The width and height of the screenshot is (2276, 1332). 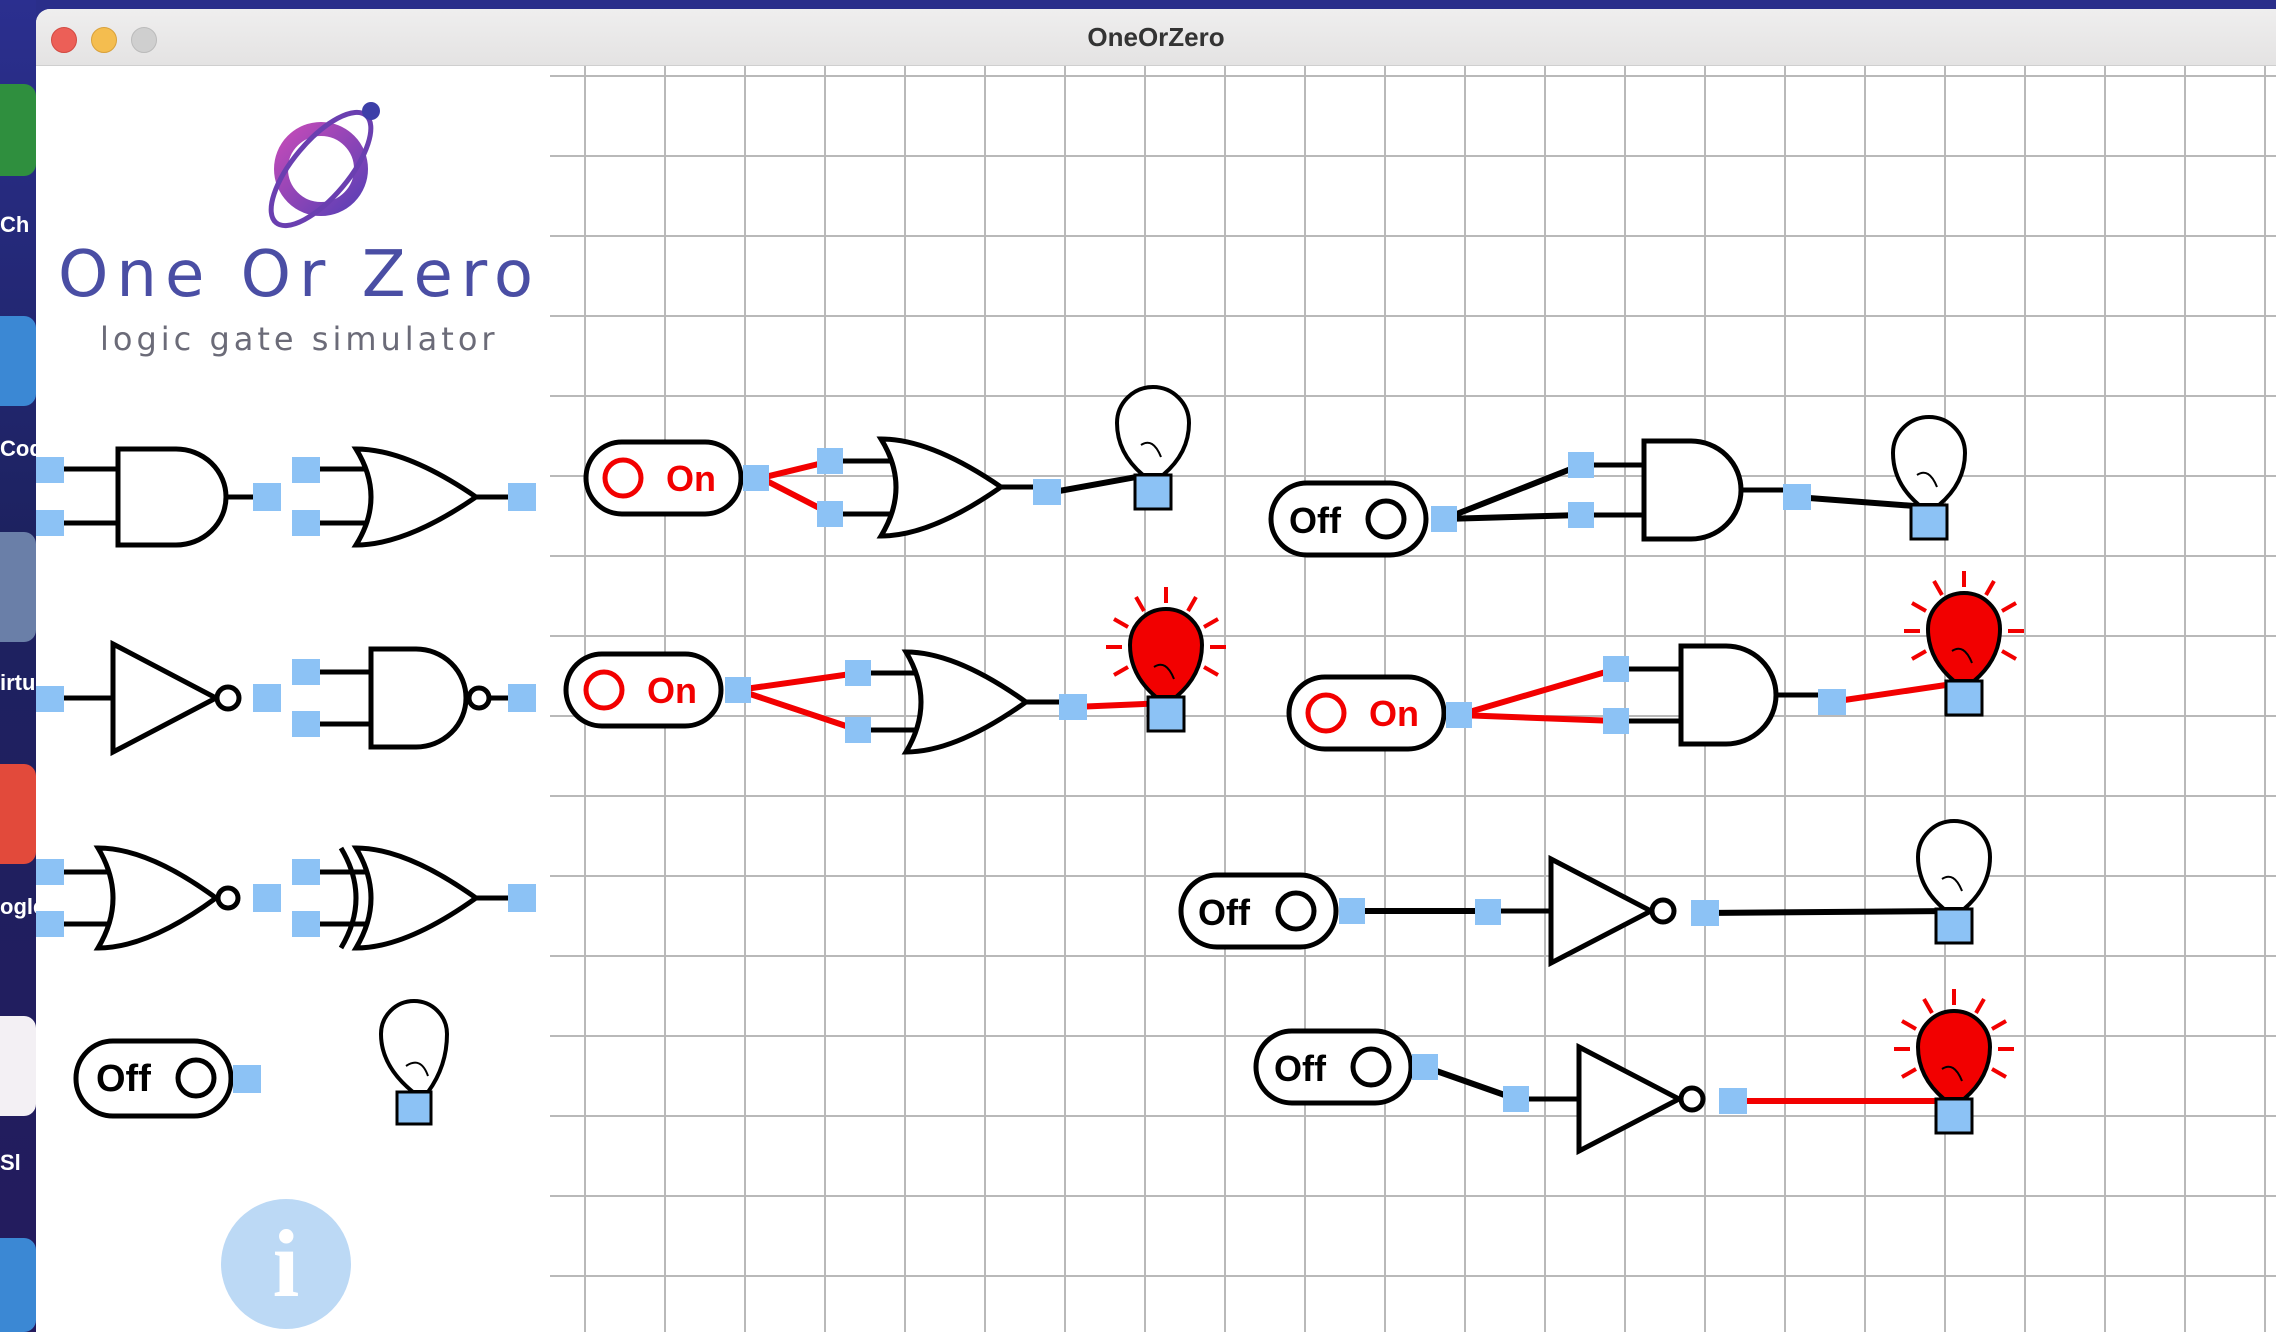 I want to click on circuit-3: On, so click(x=895, y=670).